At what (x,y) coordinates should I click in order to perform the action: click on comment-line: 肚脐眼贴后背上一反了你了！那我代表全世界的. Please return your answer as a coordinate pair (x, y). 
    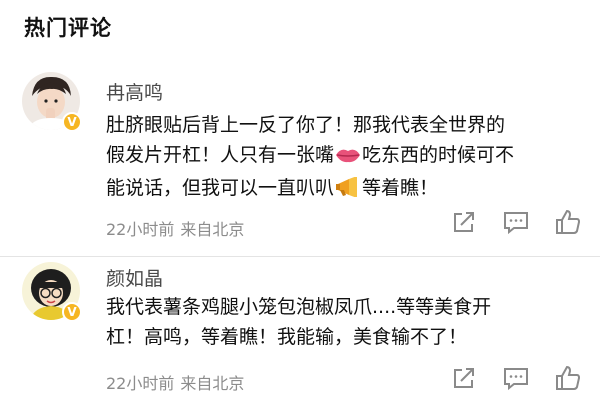
    Looking at the image, I should click on (306, 125).